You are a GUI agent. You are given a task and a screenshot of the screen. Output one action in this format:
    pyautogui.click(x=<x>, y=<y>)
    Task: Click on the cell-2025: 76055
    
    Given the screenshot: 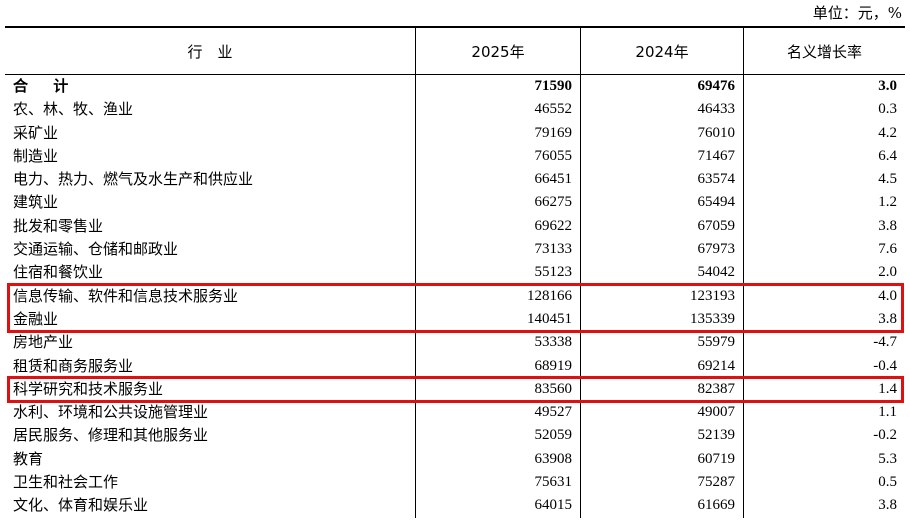 What is the action you would take?
    pyautogui.click(x=497, y=156)
    